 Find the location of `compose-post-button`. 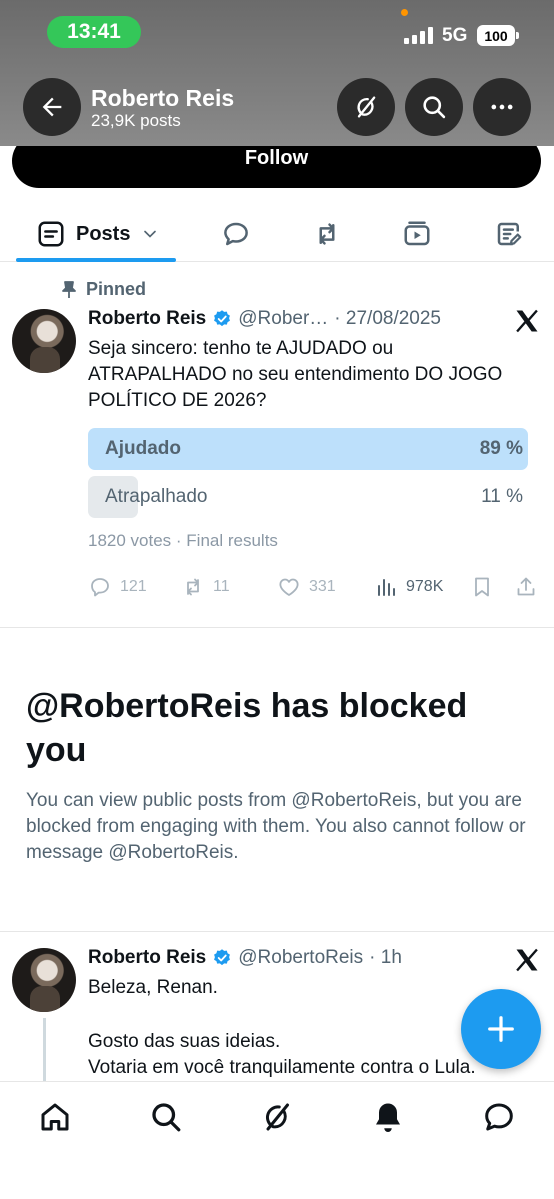

compose-post-button is located at coordinates (501, 1029).